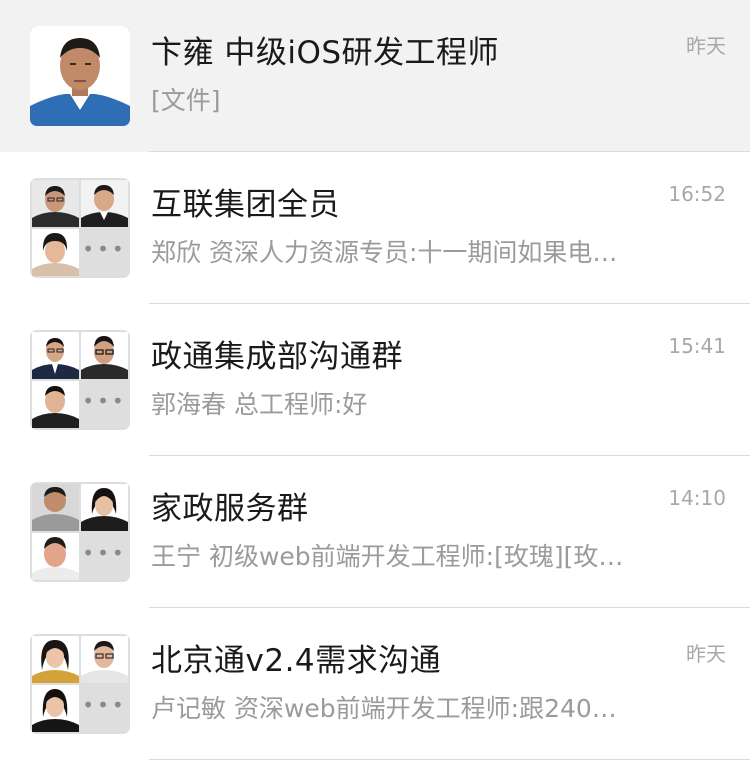 The width and height of the screenshot is (750, 771). What do you see at coordinates (697, 498) in the screenshot?
I see `chat-time: 14:10` at bounding box center [697, 498].